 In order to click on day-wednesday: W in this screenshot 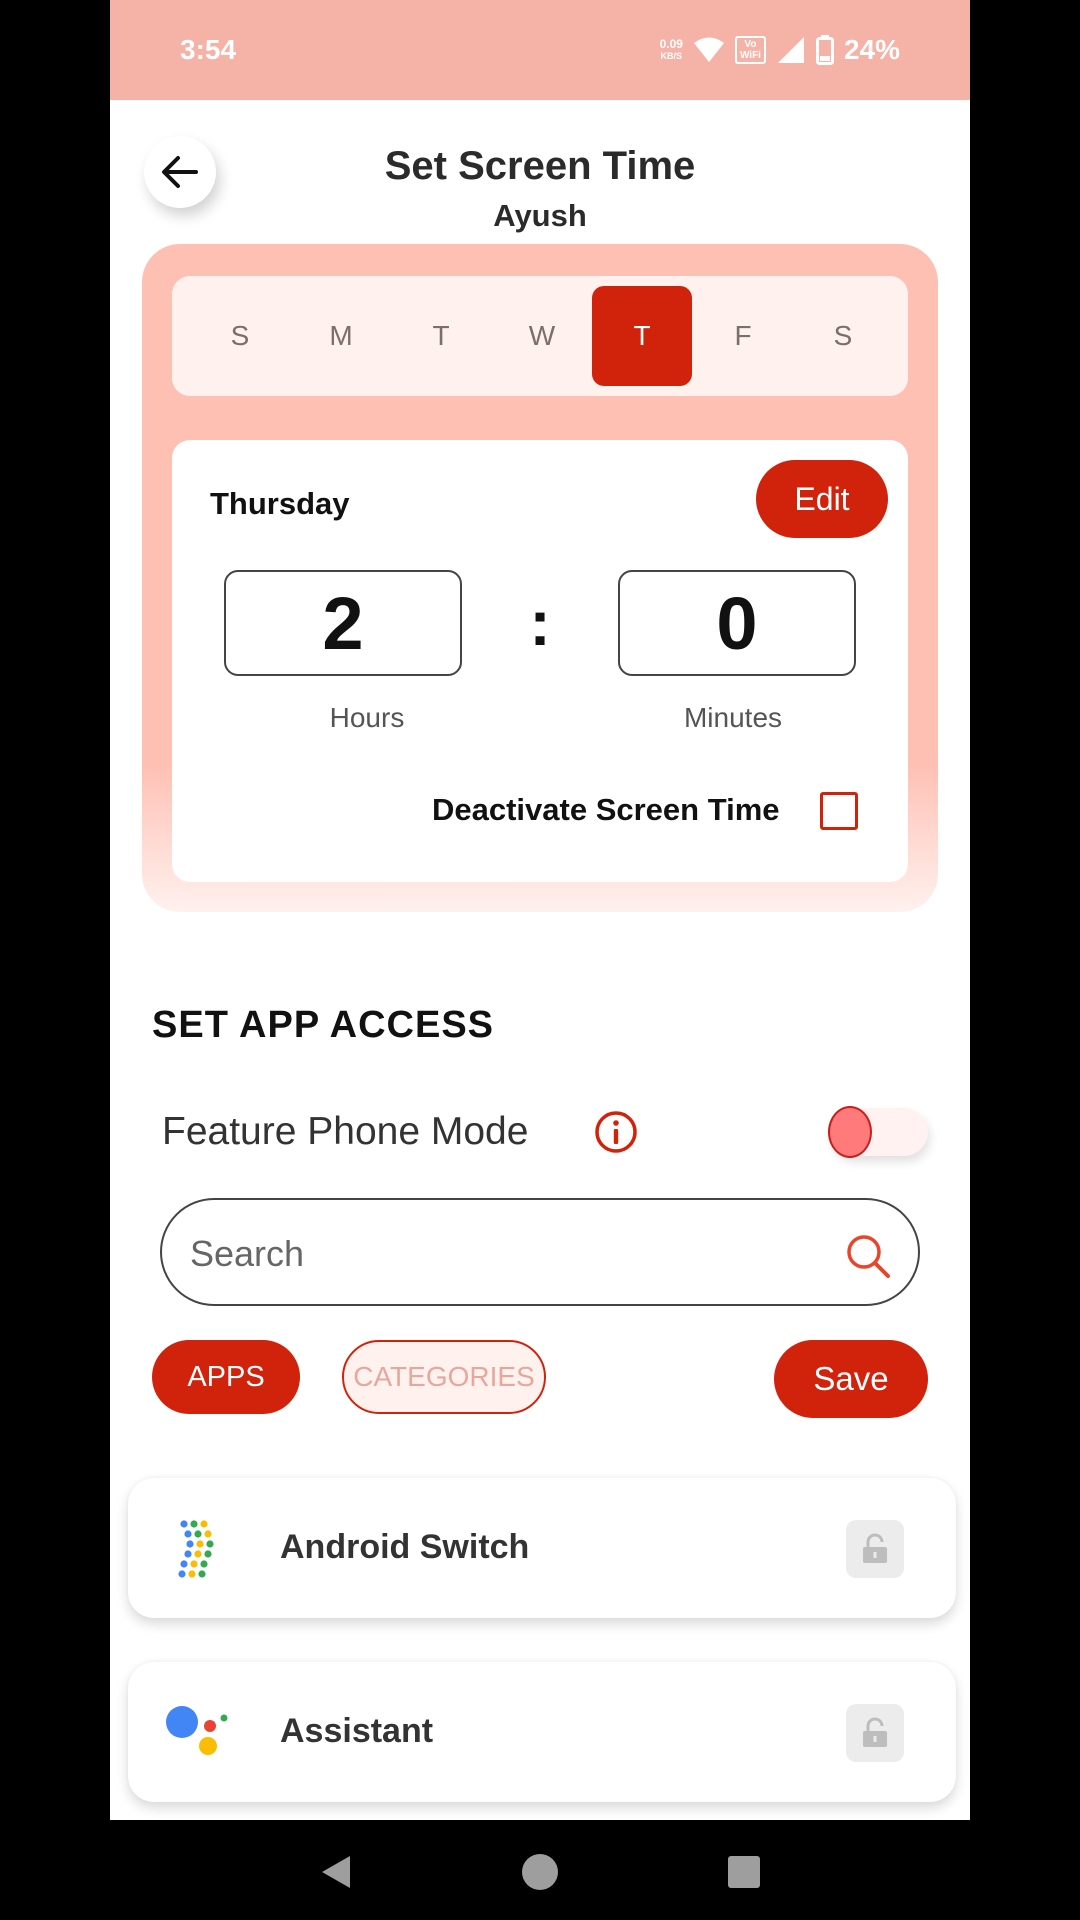, I will do `click(542, 336)`.